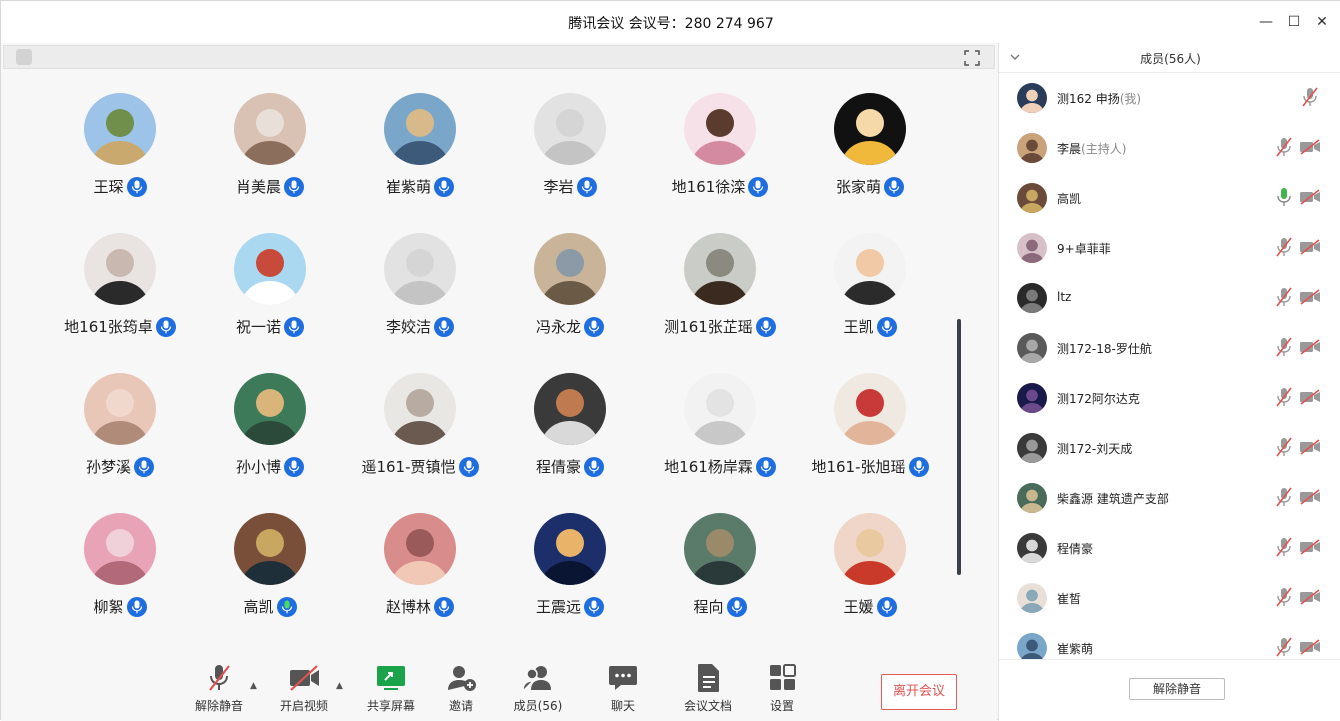 The height and width of the screenshot is (721, 1340). Describe the element at coordinates (782, 690) in the screenshot. I see `settings-button: 设置` at that location.